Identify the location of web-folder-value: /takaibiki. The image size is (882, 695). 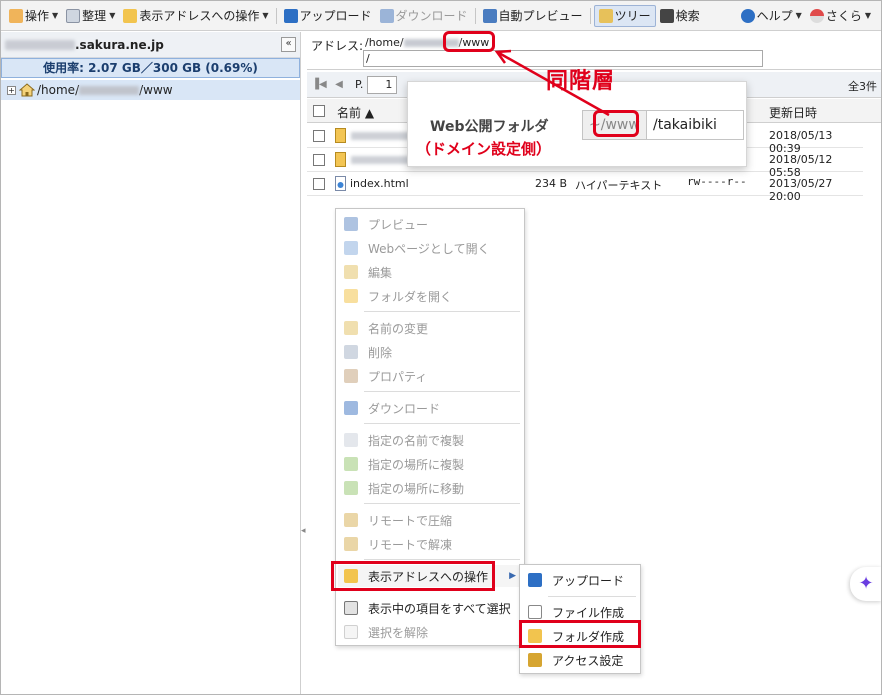
(685, 125).